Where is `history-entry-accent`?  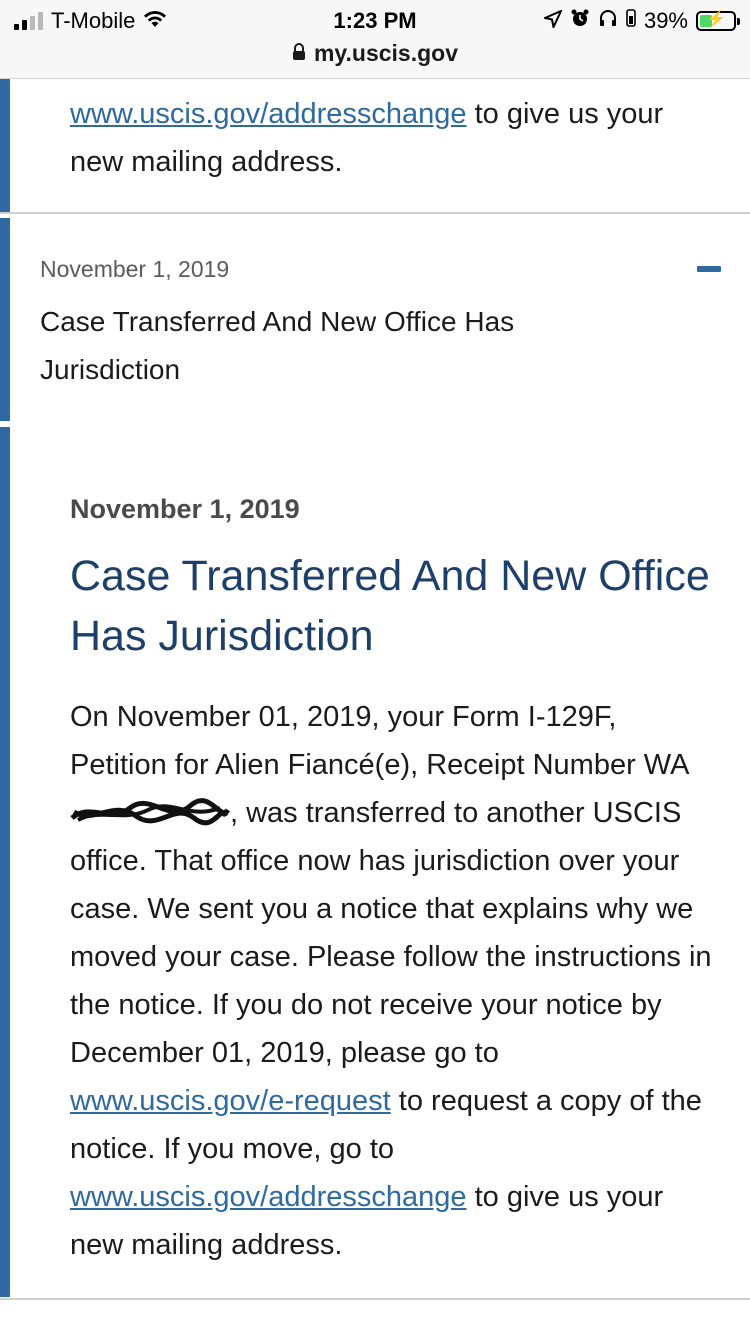
history-entry-accent is located at coordinates (5, 319).